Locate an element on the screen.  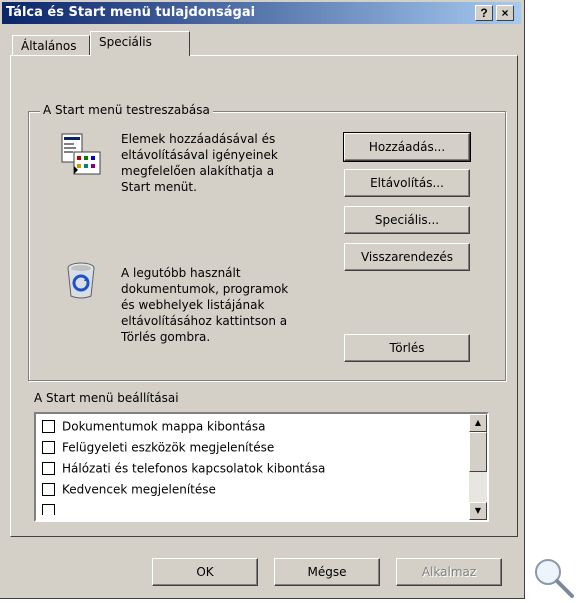
customize-text-line: Elemek hozzáadásával és is located at coordinates (198, 139).